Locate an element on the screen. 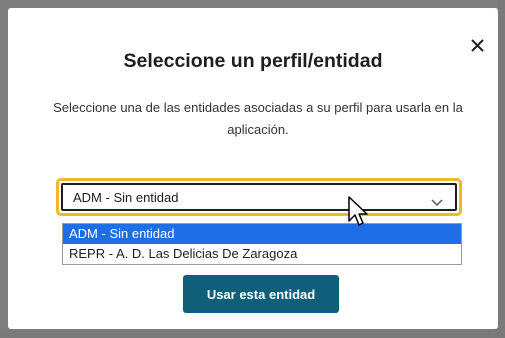 This screenshot has height=338, width=505. mouse-cursor-icon is located at coordinates (359, 214).